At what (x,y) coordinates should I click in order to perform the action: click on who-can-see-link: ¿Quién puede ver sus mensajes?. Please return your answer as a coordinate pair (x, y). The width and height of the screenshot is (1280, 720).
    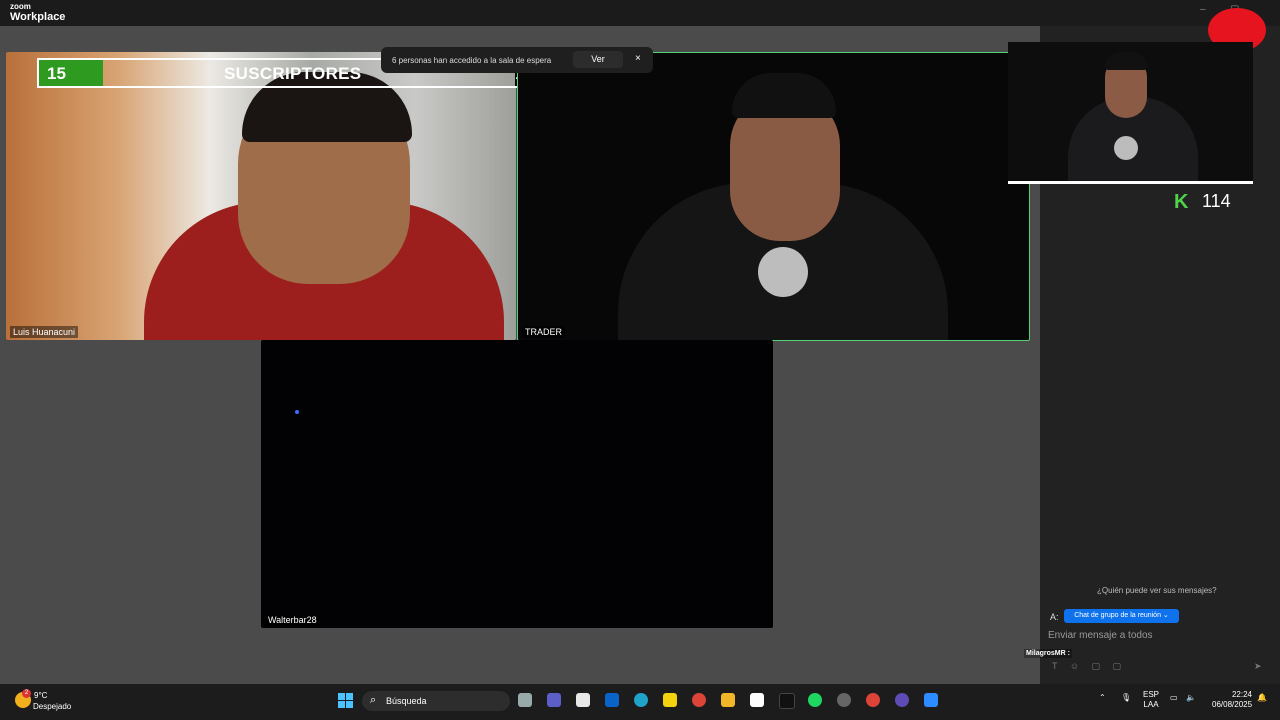
    Looking at the image, I should click on (1157, 590).